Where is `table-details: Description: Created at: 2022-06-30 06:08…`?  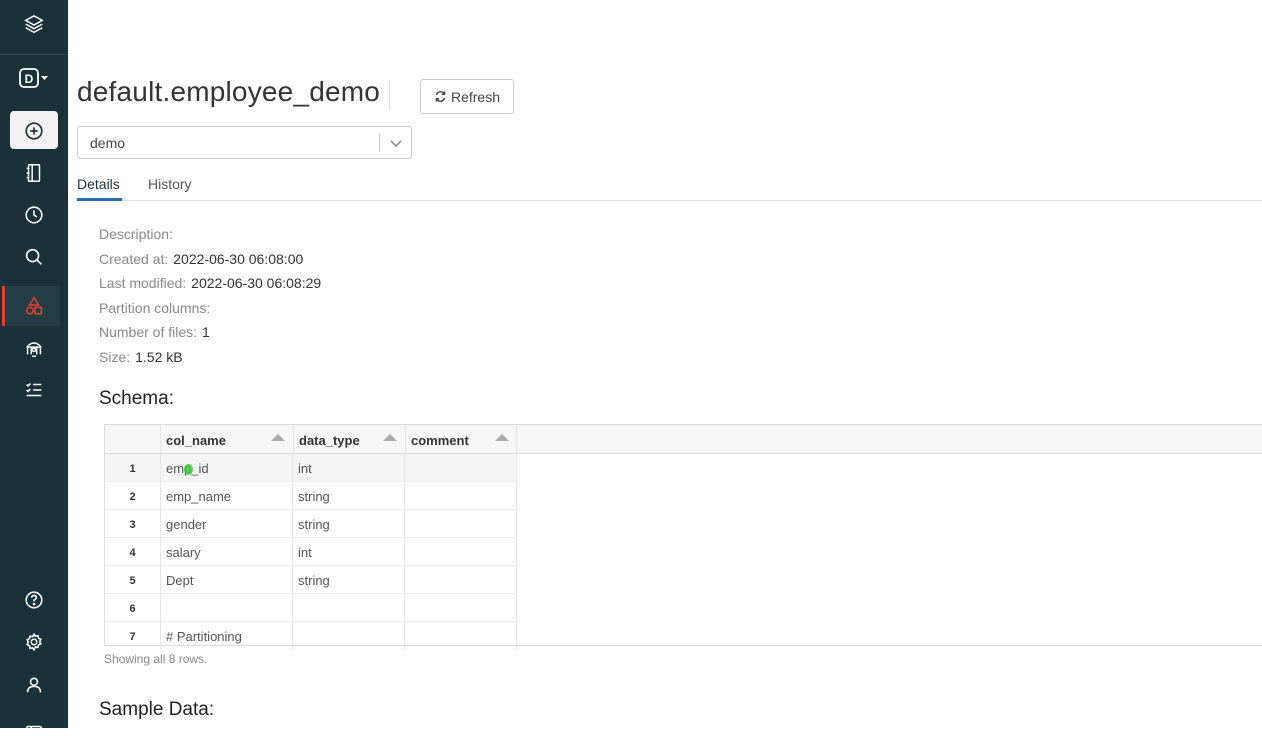
table-details: Description: Created at: 2022-06-30 06:08… is located at coordinates (210, 300).